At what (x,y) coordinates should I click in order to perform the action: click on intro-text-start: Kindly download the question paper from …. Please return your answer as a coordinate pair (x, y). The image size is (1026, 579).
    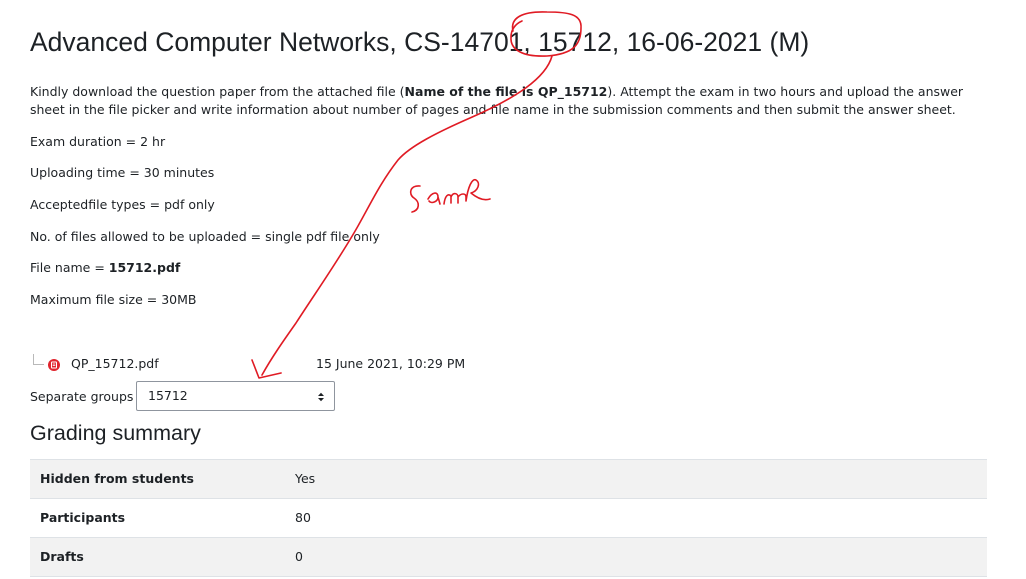
    Looking at the image, I should click on (217, 91).